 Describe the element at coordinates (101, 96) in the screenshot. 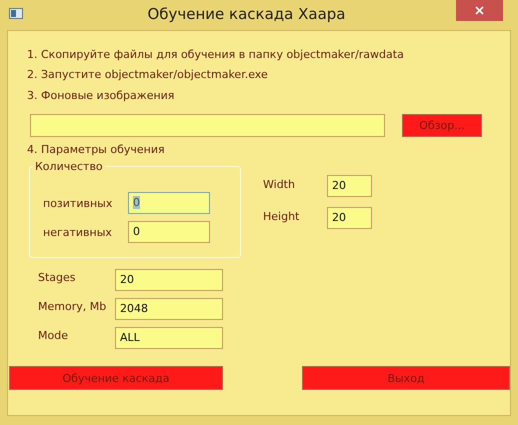

I see `instruction-text: 3. Фоновые изображения` at that location.